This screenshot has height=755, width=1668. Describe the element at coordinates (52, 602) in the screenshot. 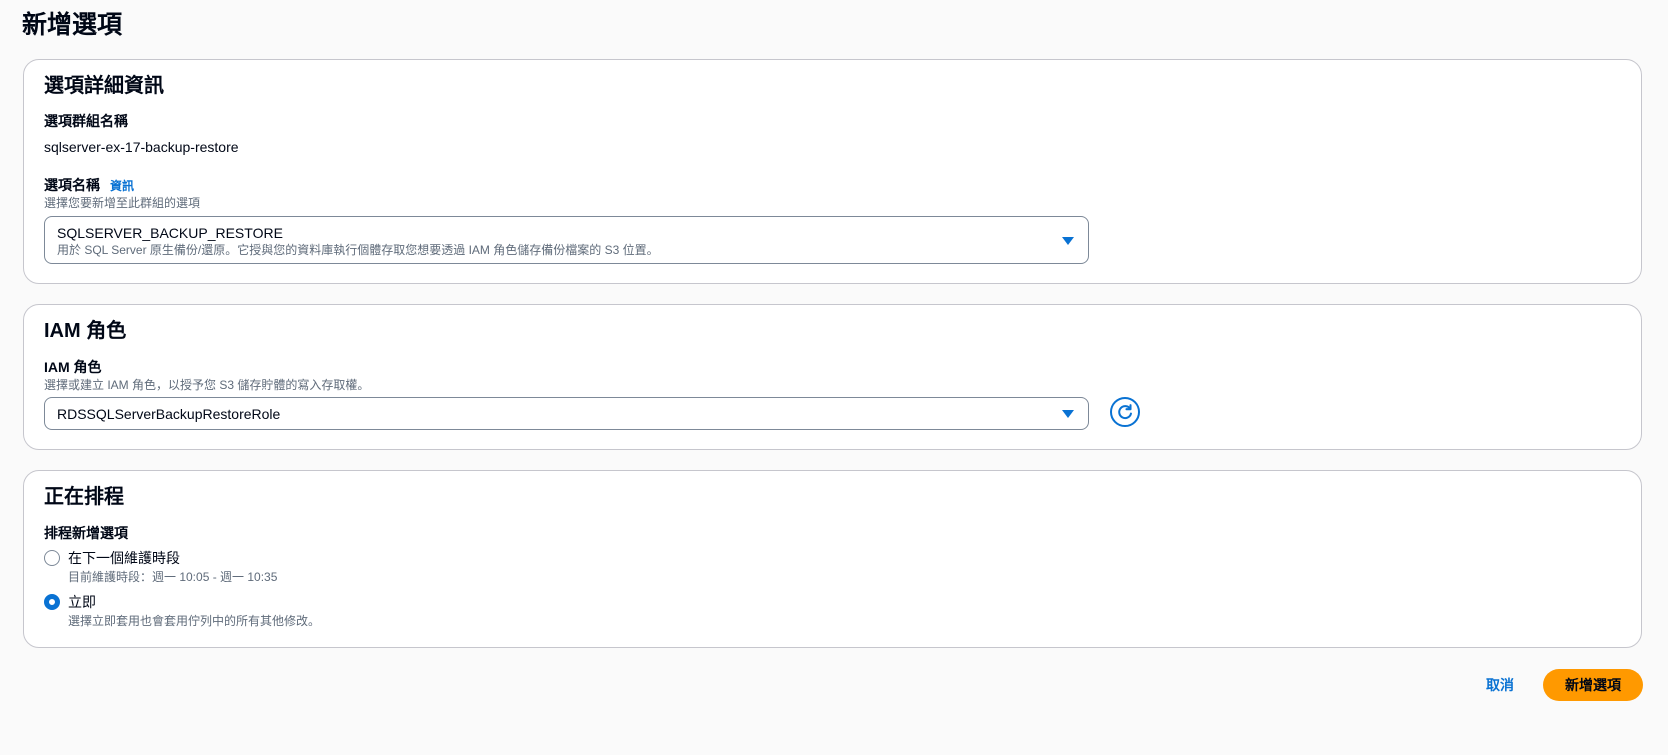

I see `radio-button-selected` at that location.